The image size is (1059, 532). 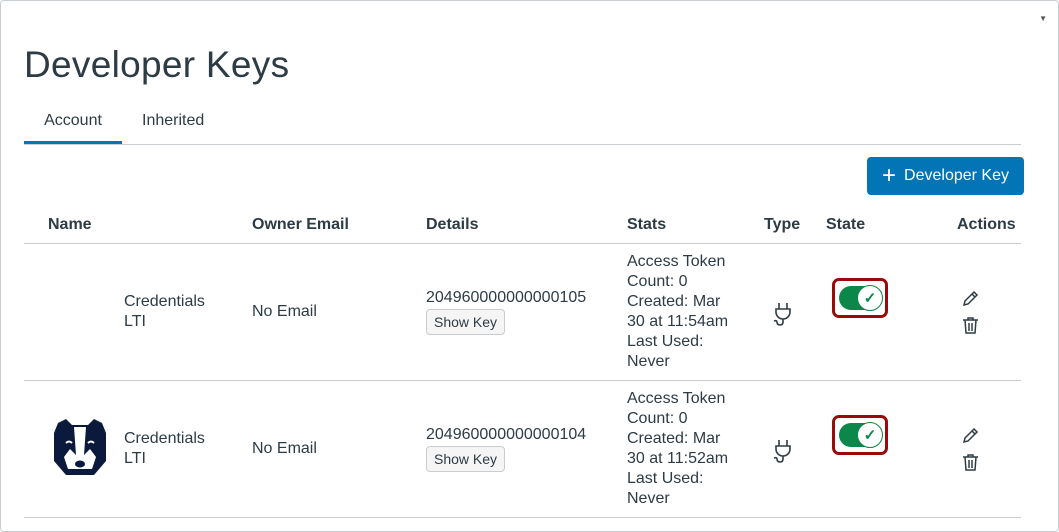 What do you see at coordinates (506, 434) in the screenshot?
I see `key-id: 204960000000000104` at bounding box center [506, 434].